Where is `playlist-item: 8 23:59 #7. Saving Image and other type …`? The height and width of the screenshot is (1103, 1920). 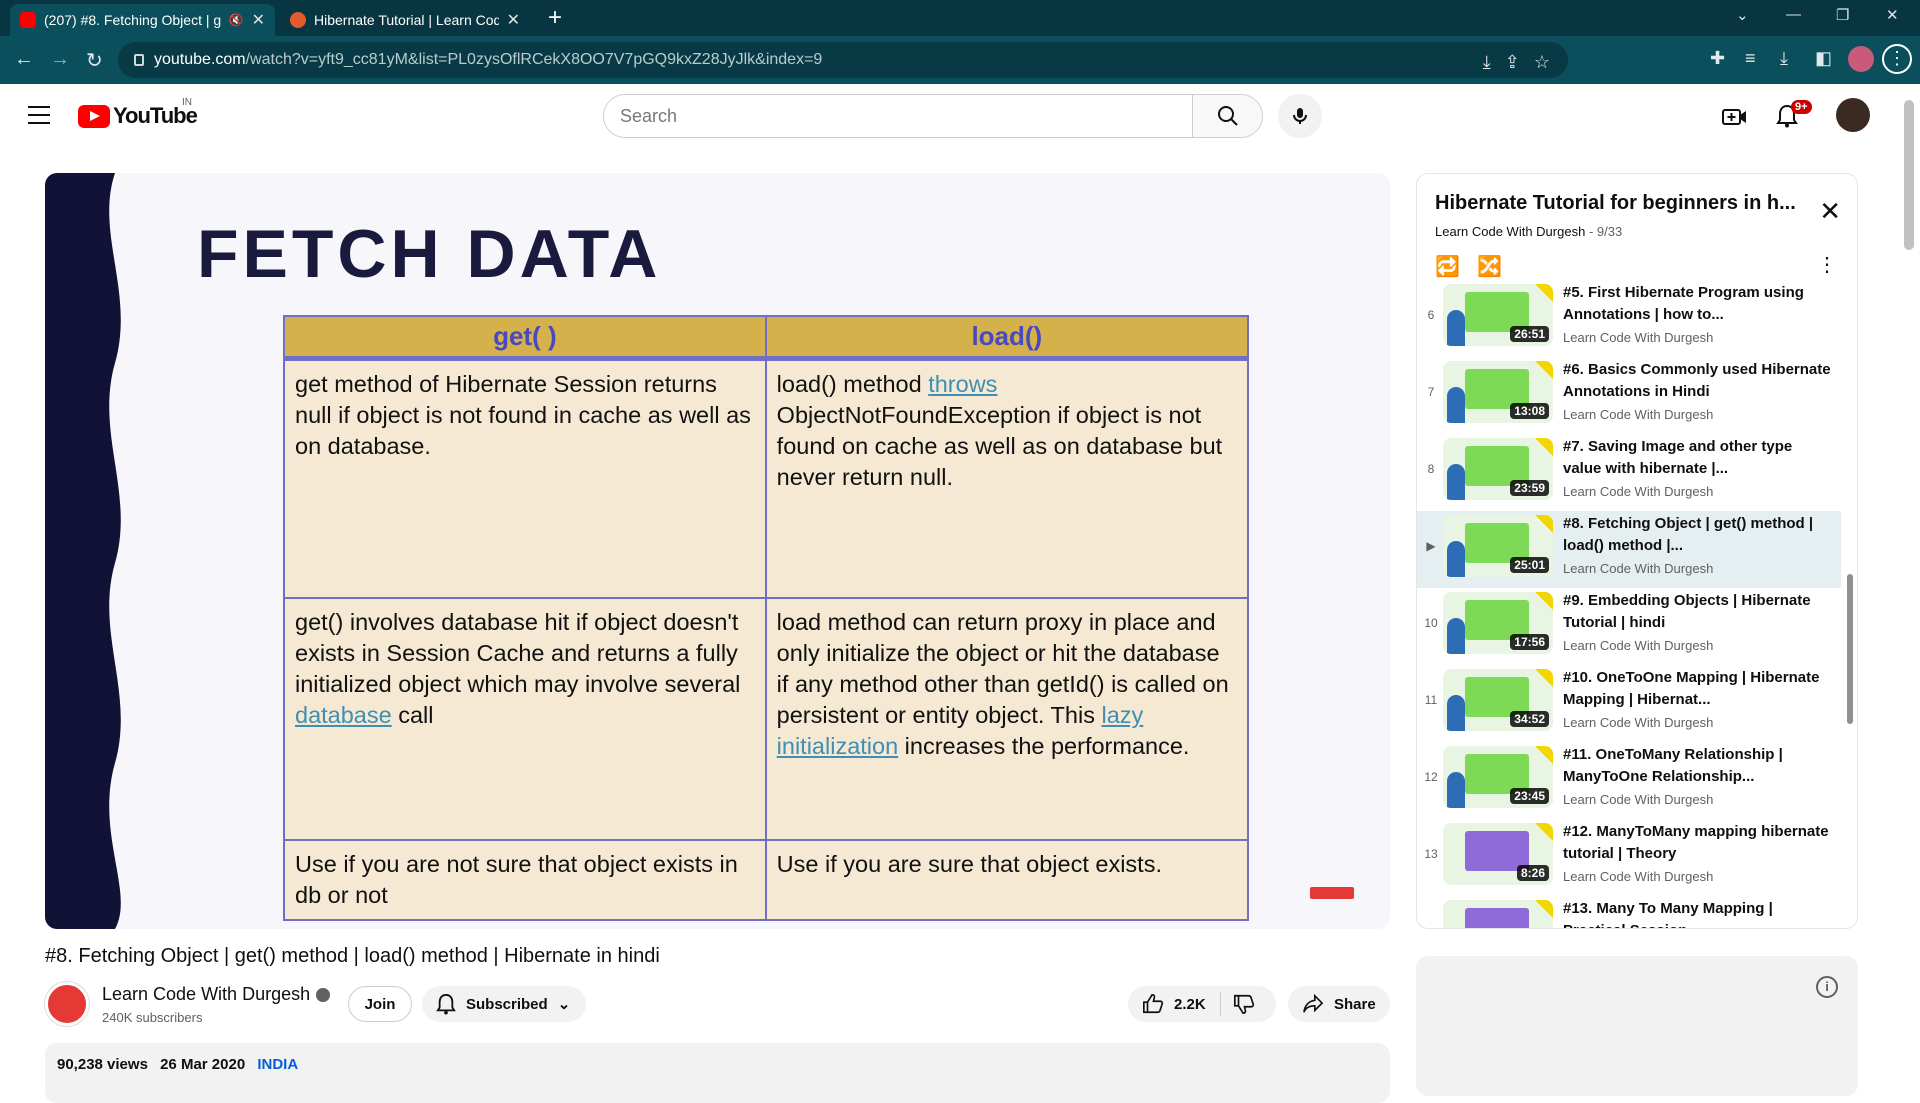 playlist-item: 8 23:59 #7. Saving Image and other type … is located at coordinates (1629, 472).